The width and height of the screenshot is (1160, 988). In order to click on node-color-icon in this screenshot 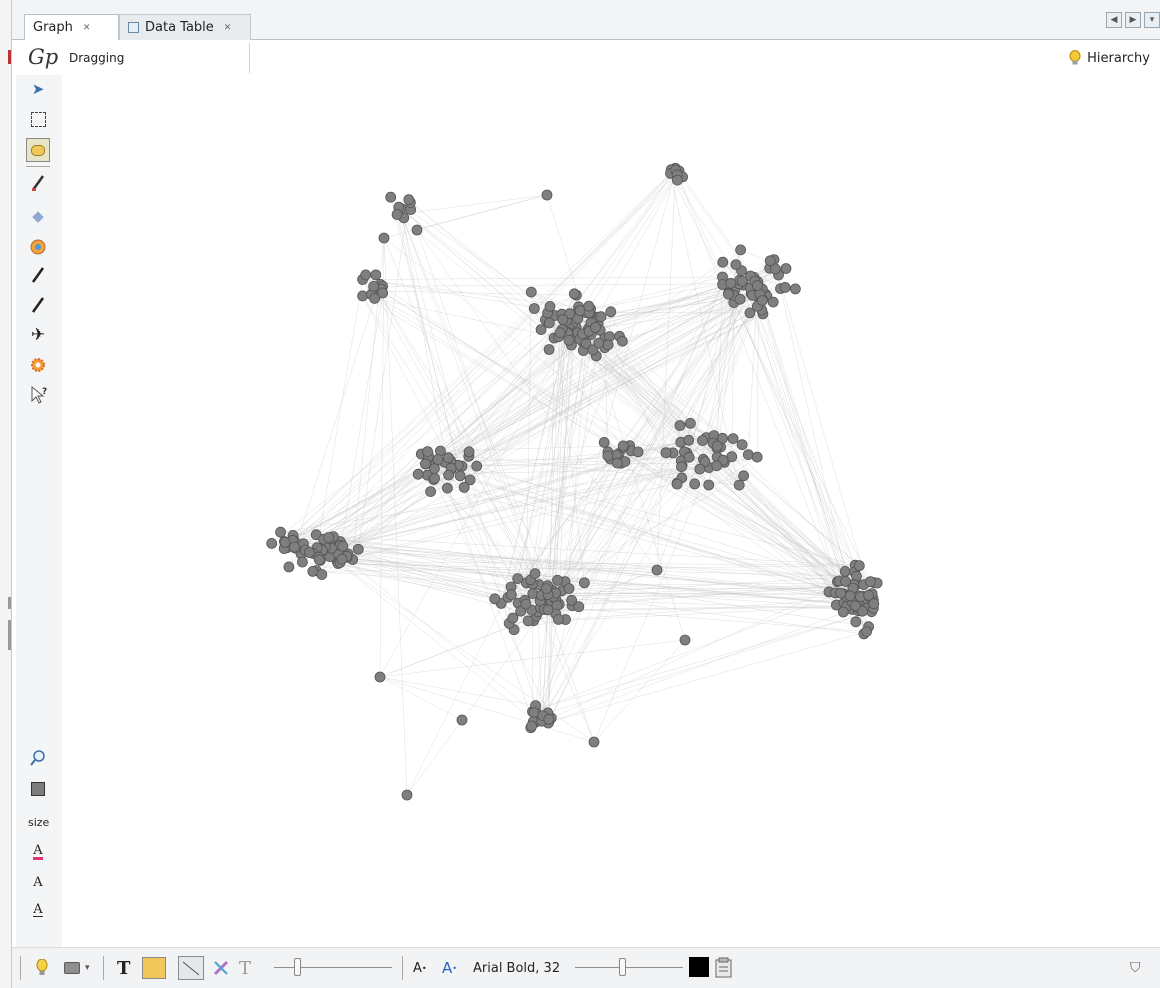, I will do `click(38, 789)`.